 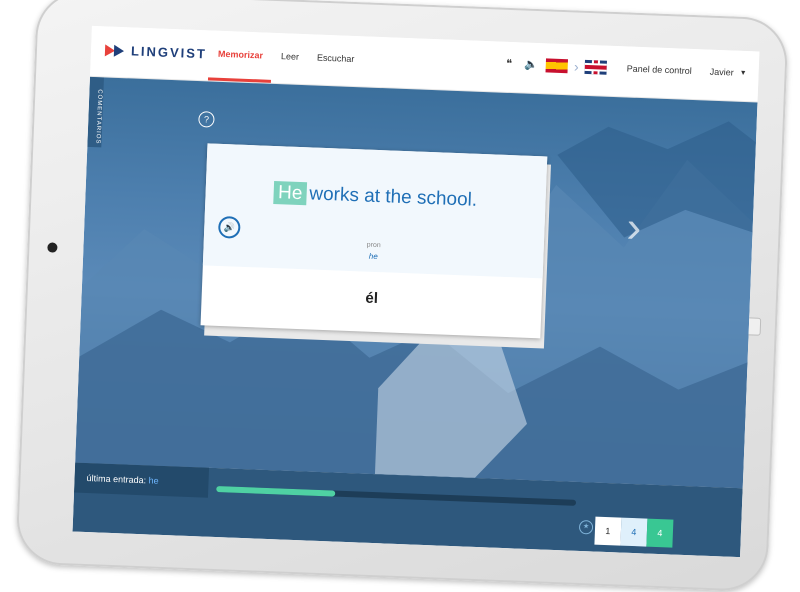 I want to click on translation: él, so click(x=372, y=298).